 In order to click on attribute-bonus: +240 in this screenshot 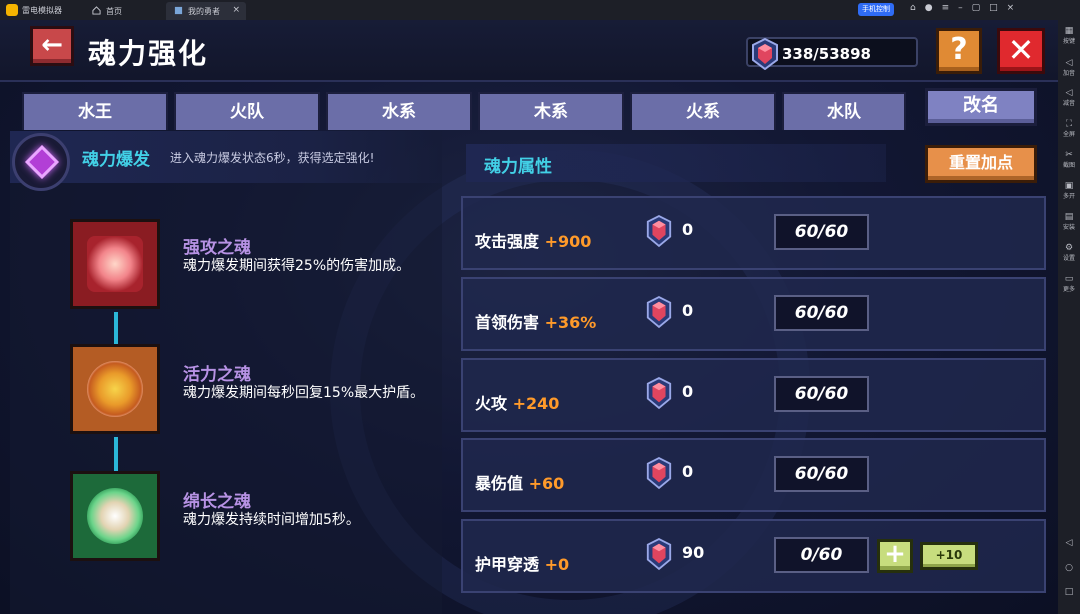, I will do `click(536, 403)`.